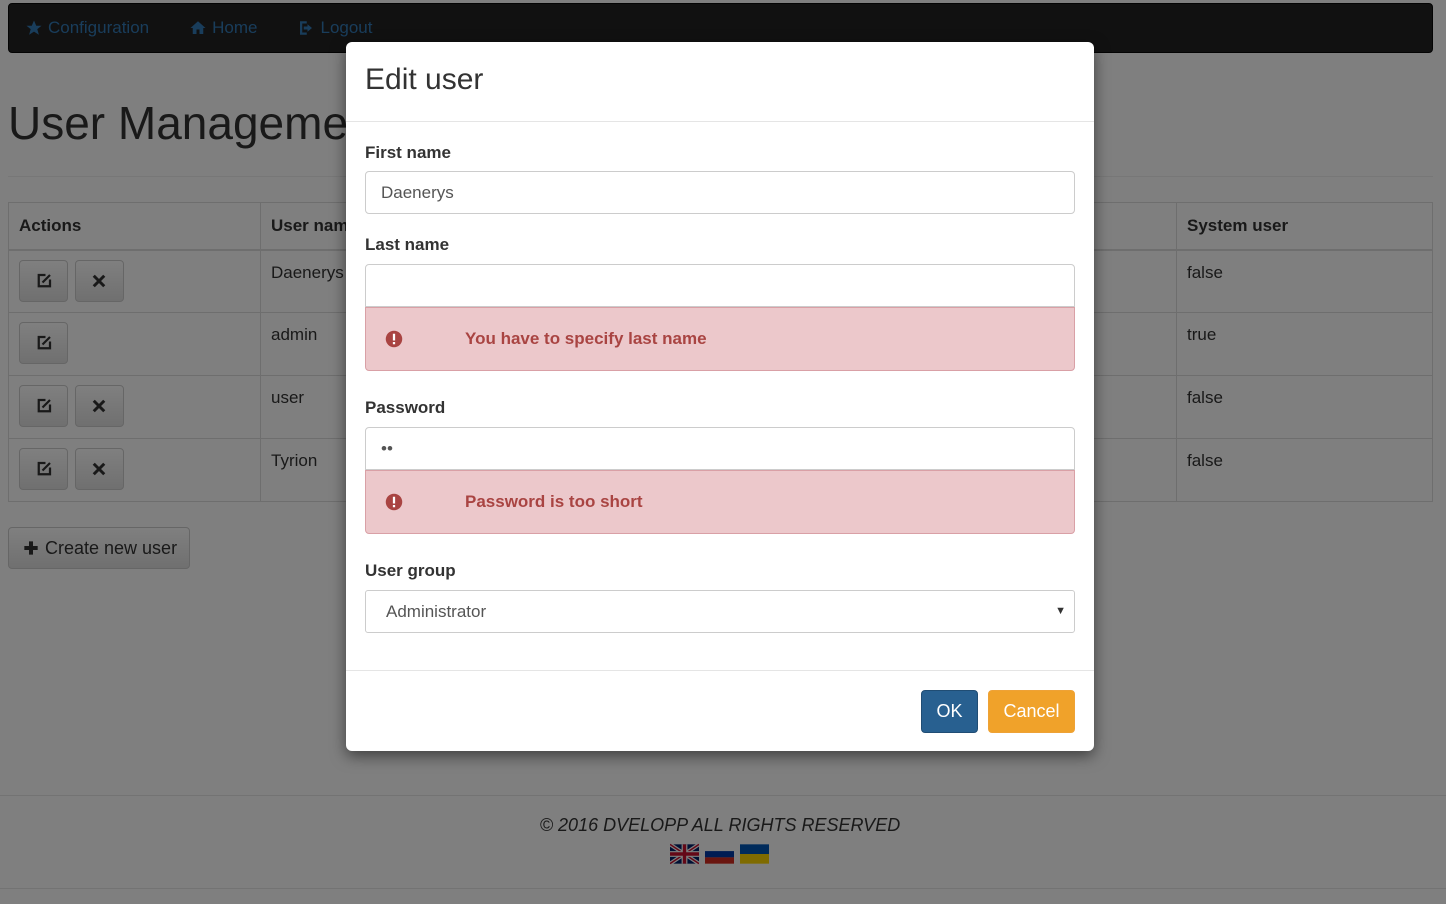 This screenshot has width=1446, height=904. Describe the element at coordinates (554, 501) in the screenshot. I see `password-error-text: Password is too short` at that location.